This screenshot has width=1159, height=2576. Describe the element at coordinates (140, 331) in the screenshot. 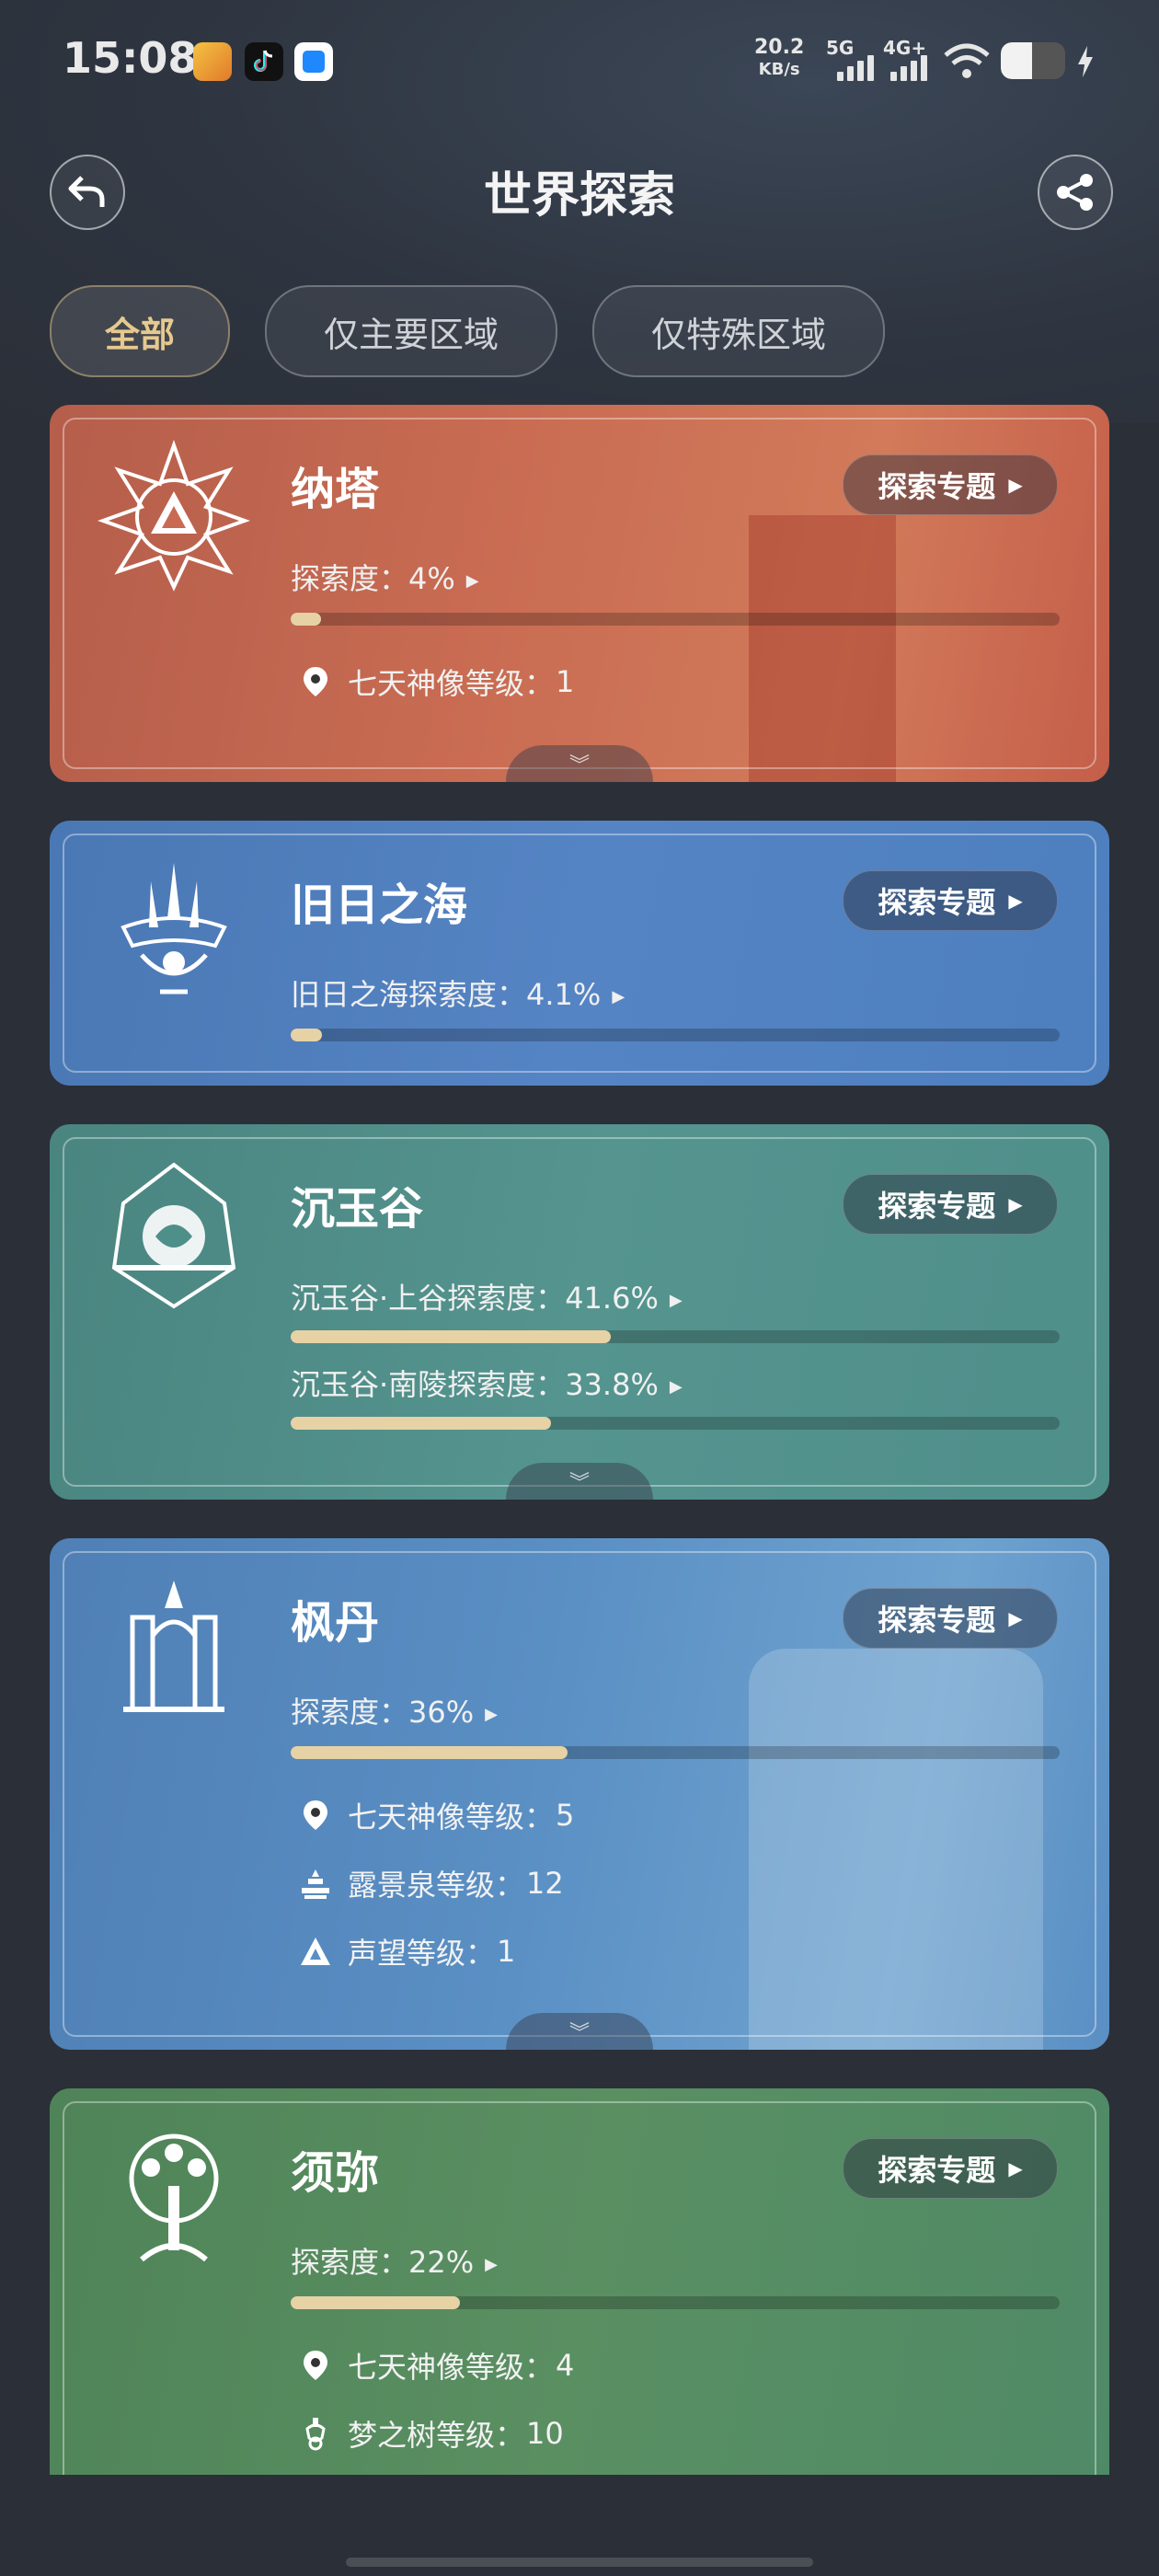

I see `tab-all: 全部` at that location.